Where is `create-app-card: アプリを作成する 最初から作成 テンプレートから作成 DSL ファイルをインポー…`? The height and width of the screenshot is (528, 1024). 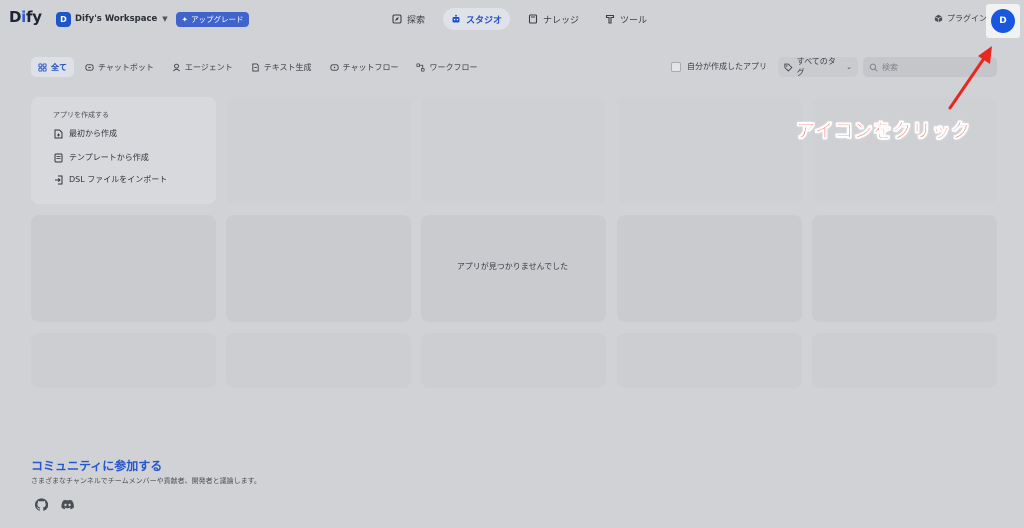
create-app-card: アプリを作成する 最初から作成 テンプレートから作成 DSL ファイルをインポー… is located at coordinates (123, 150).